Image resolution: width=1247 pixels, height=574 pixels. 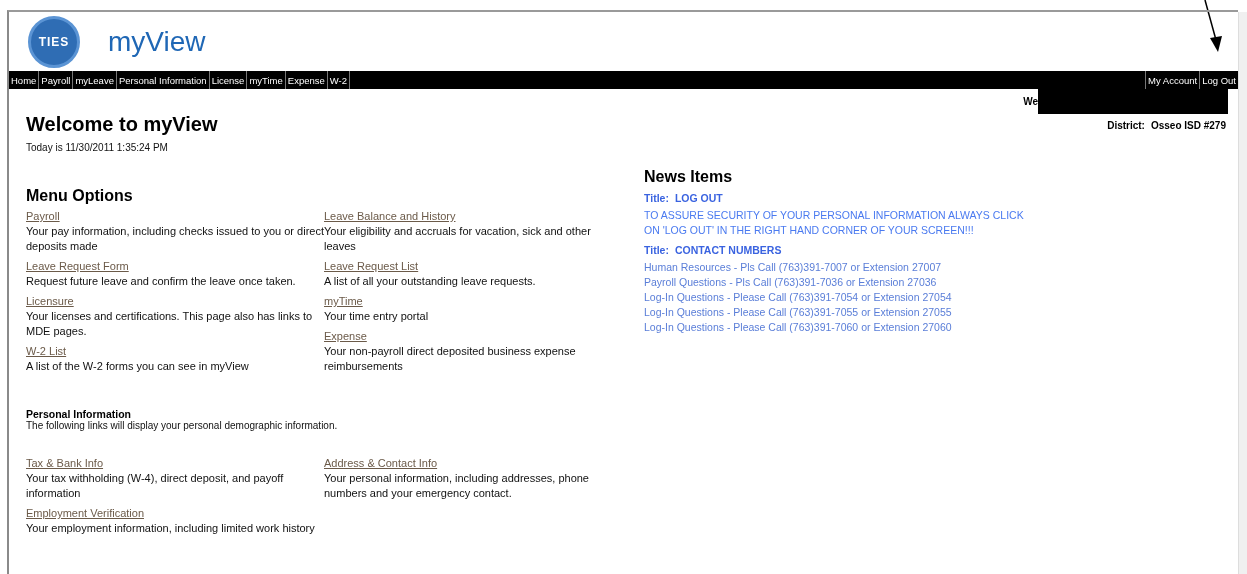 What do you see at coordinates (80, 196) in the screenshot?
I see `section-heading: Menu Options` at bounding box center [80, 196].